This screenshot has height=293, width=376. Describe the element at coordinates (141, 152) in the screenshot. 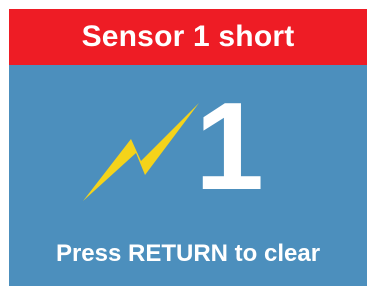

I see `lightning-bolt-icon` at that location.